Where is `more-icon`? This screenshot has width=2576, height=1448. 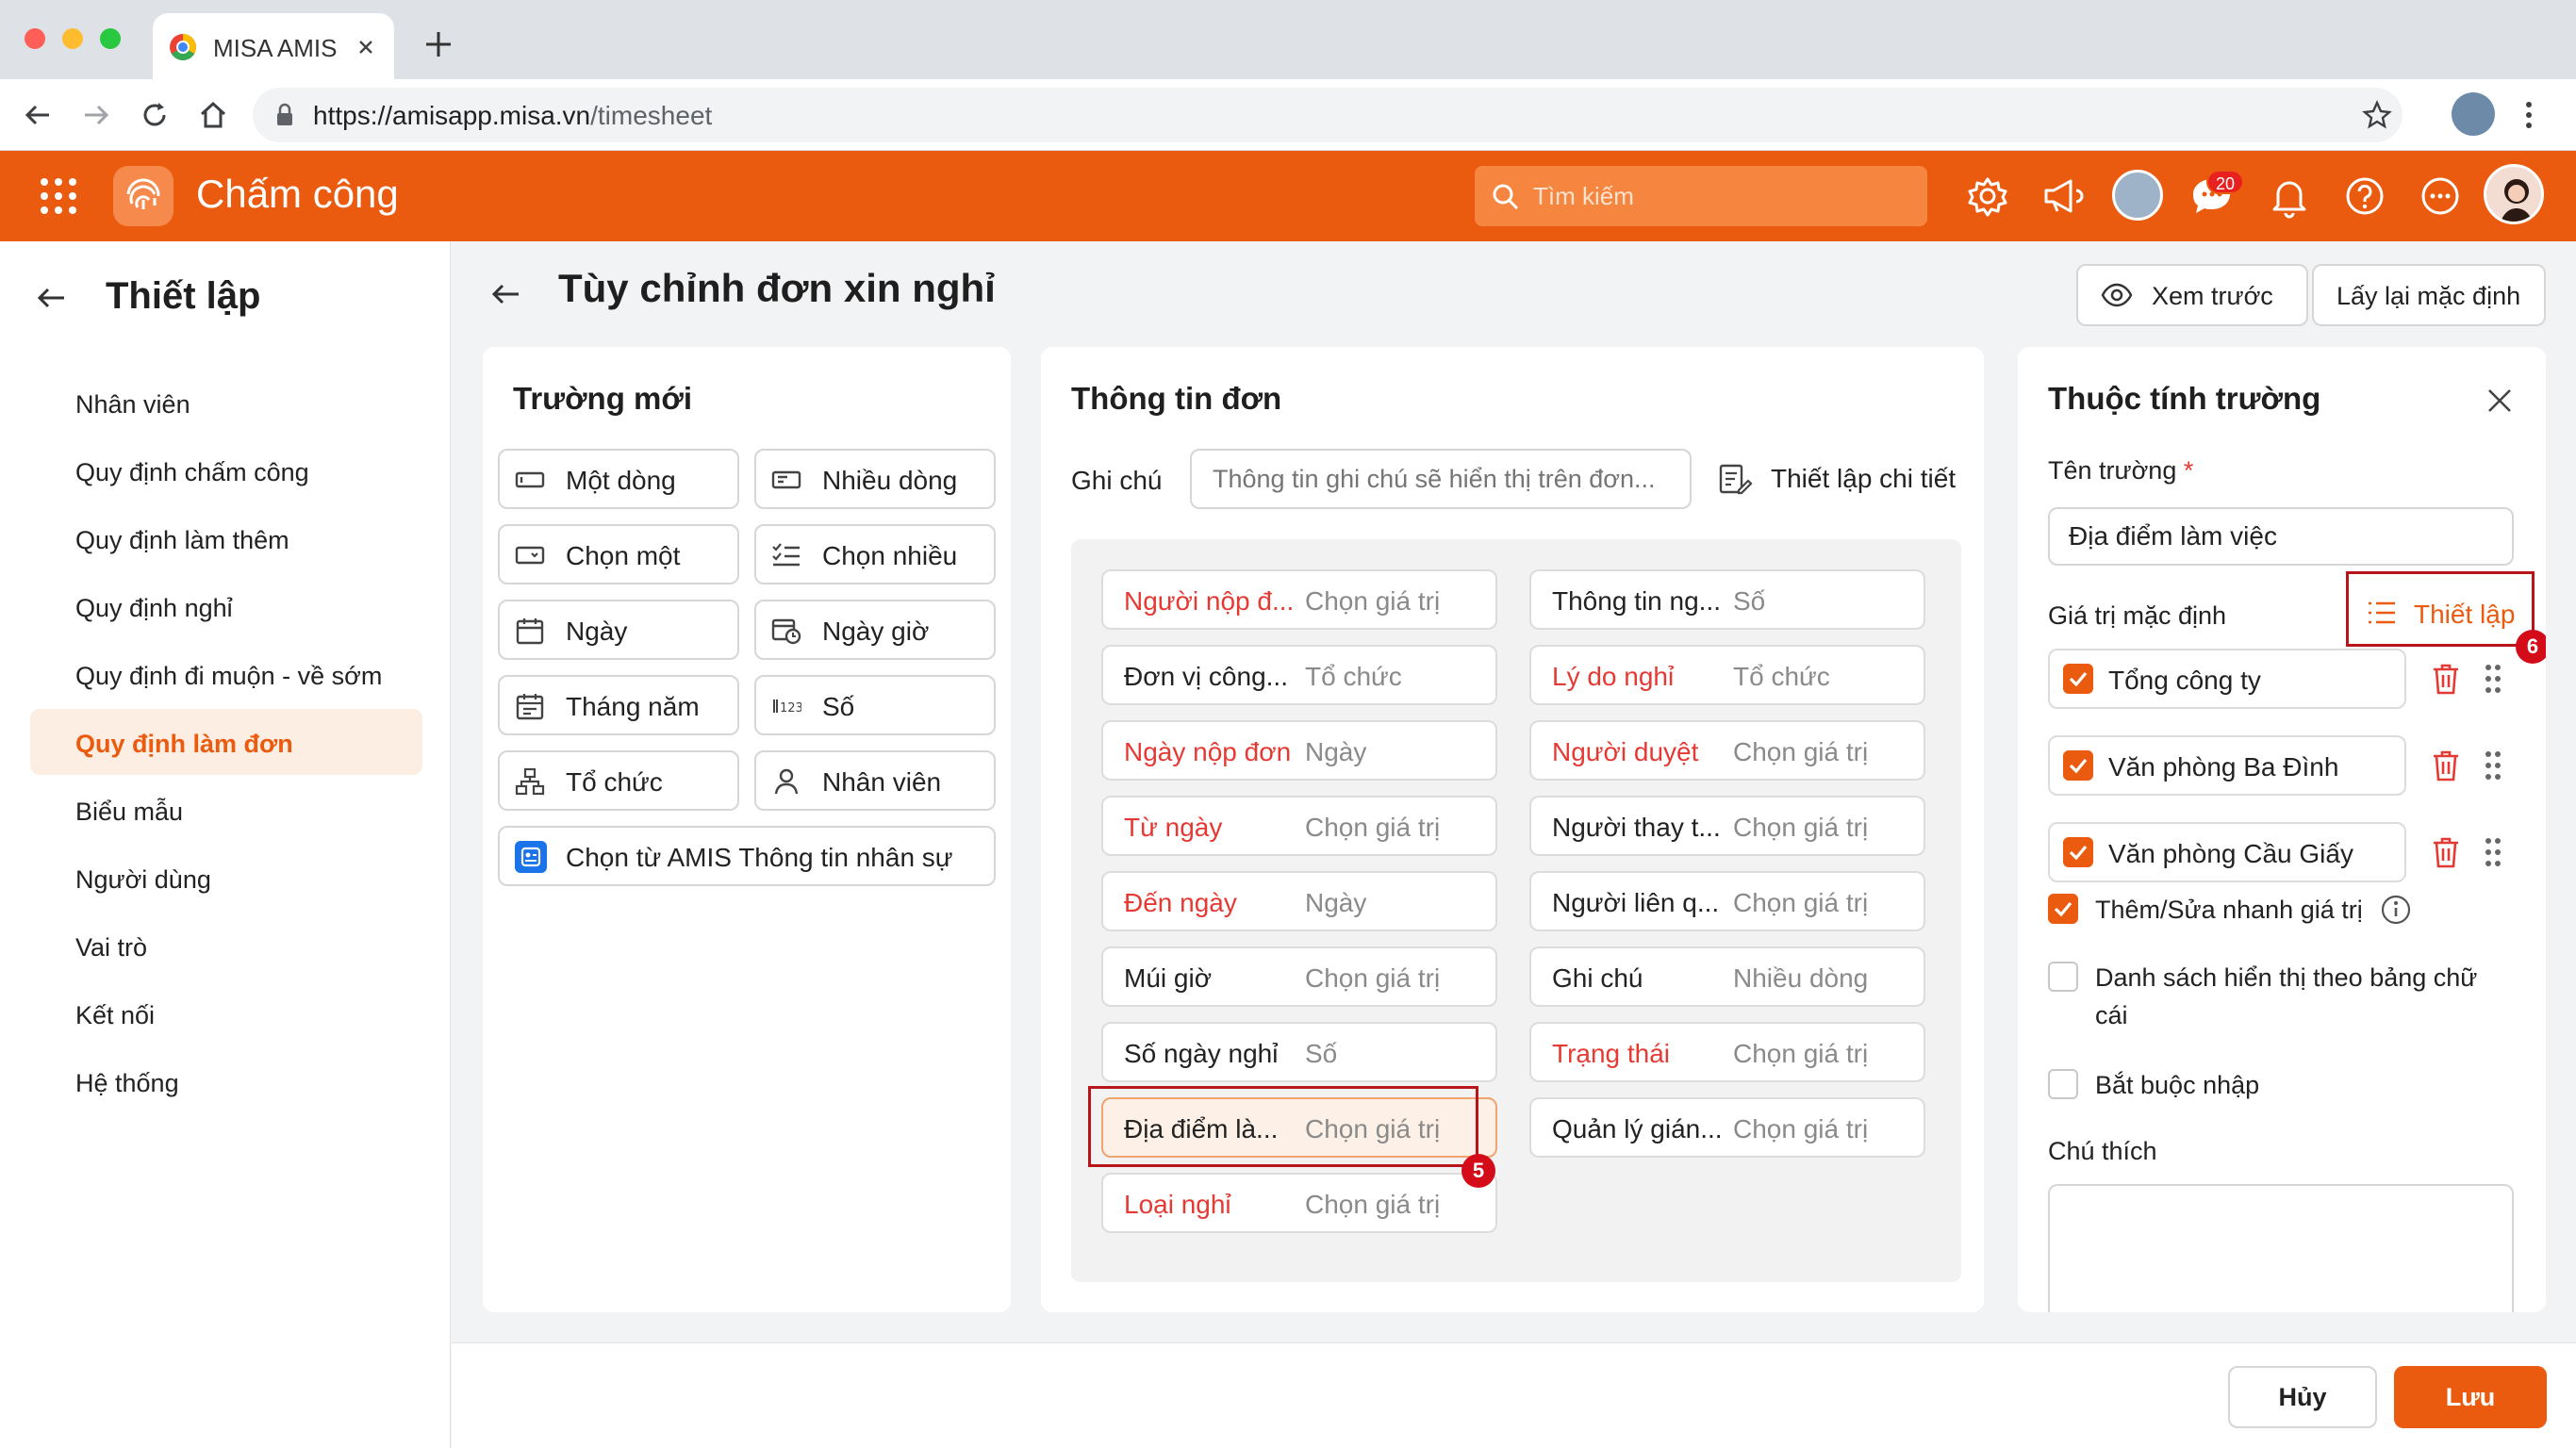
more-icon is located at coordinates (2440, 196).